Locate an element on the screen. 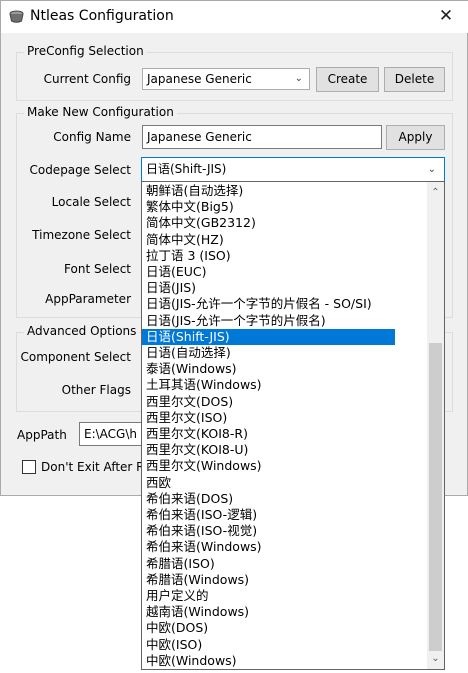  config-name-label: Config Name is located at coordinates (92, 137).